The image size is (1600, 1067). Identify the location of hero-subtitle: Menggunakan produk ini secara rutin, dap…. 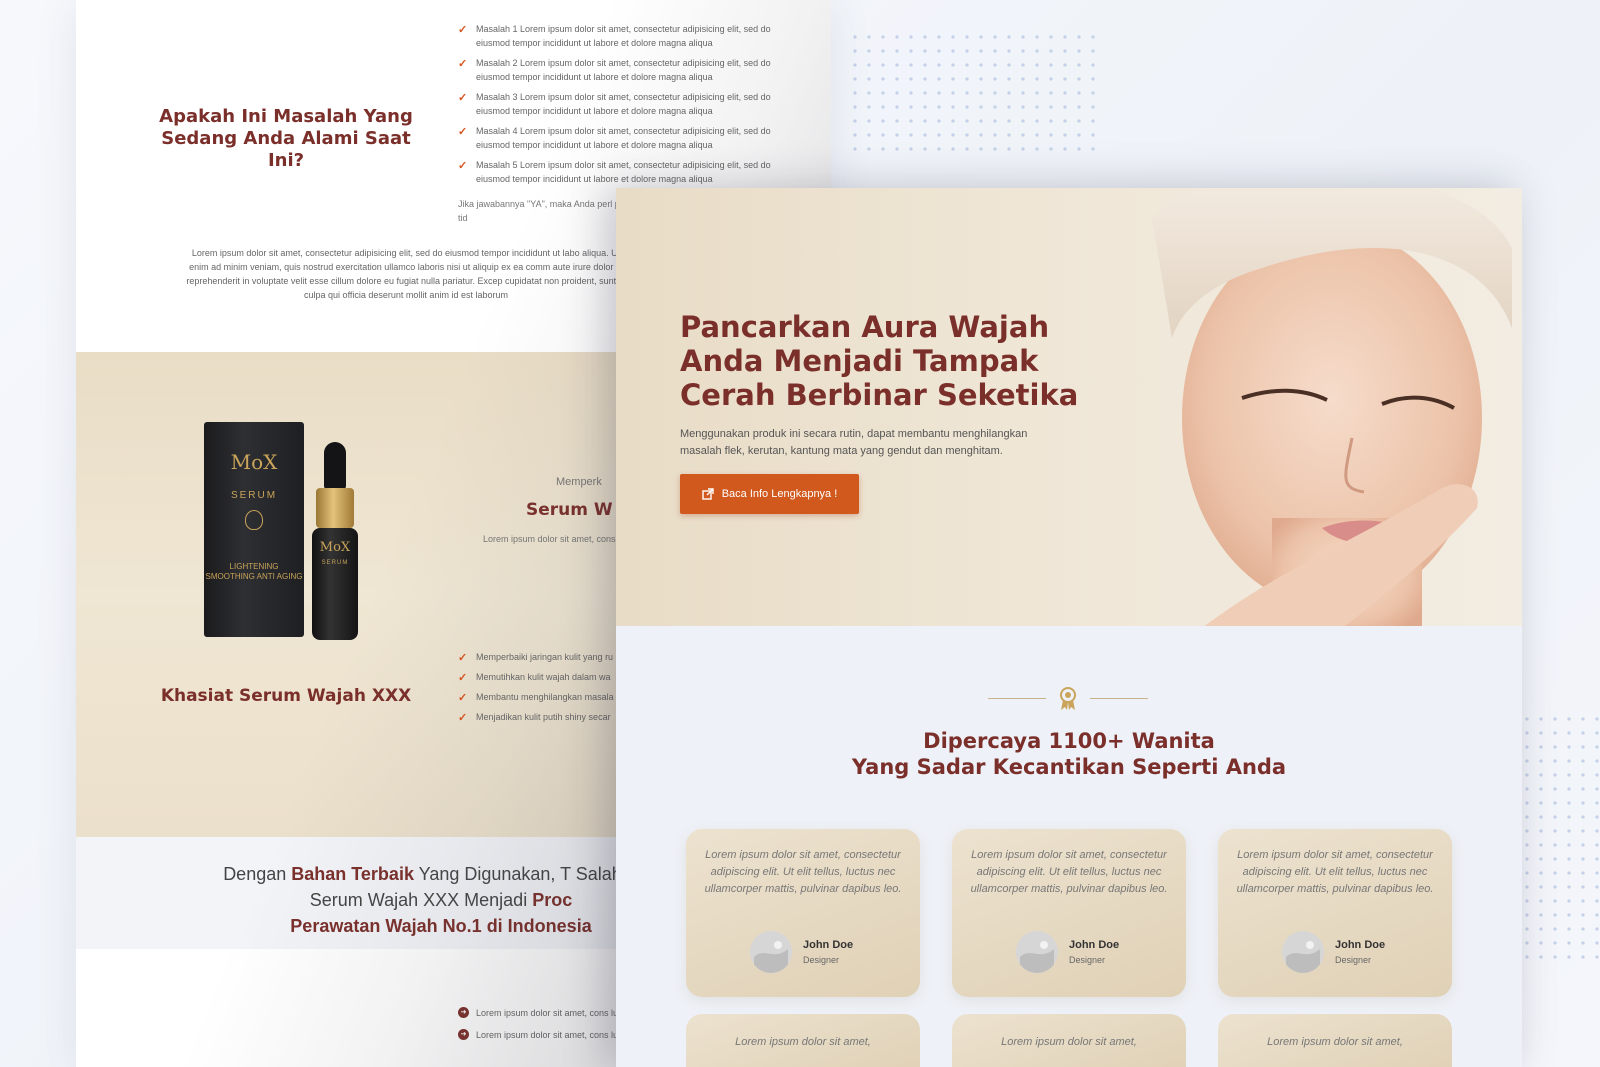
(854, 442).